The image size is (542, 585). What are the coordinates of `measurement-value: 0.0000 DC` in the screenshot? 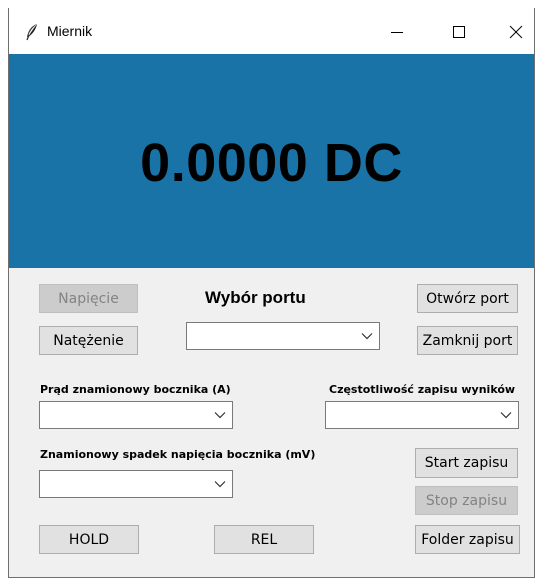 It's located at (271, 163).